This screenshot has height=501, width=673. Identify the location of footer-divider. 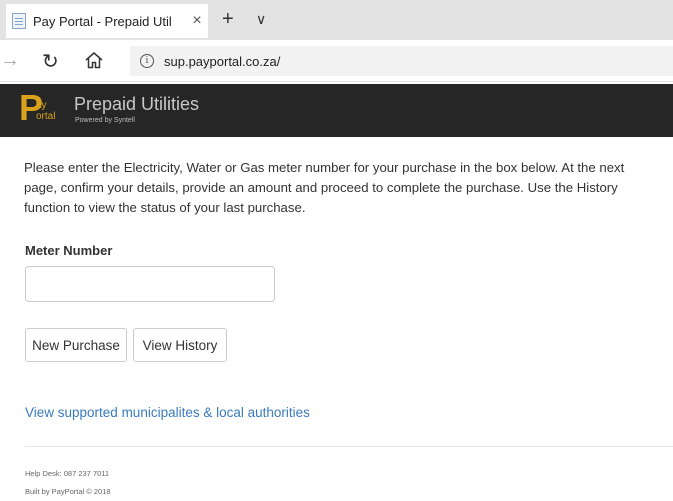
(349, 446).